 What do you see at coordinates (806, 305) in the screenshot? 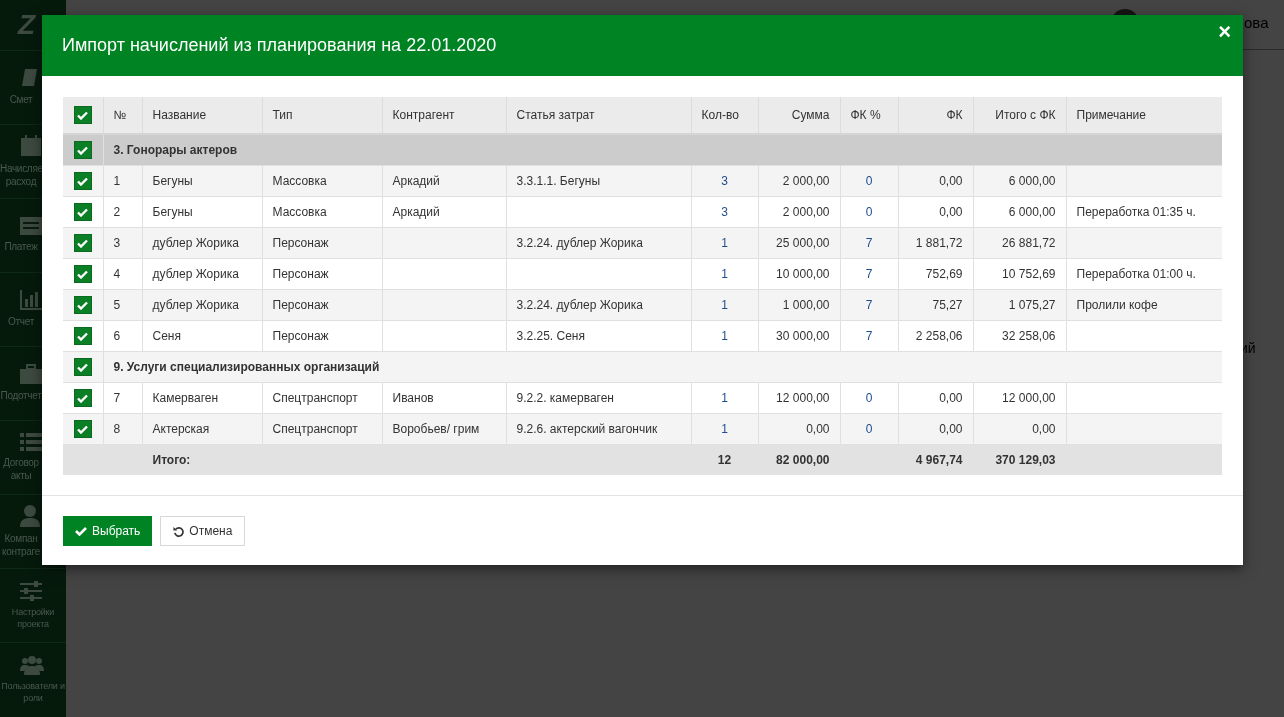
I see `table-cell: 1 000,00` at bounding box center [806, 305].